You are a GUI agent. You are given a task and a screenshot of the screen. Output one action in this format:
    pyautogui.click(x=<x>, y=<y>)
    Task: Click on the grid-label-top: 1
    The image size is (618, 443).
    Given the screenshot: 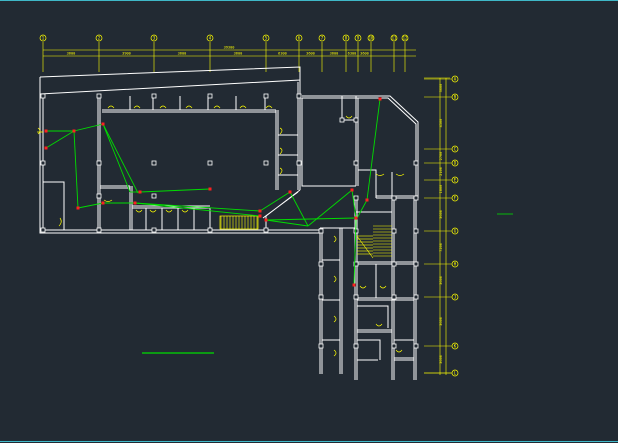 What is the action you would take?
    pyautogui.click(x=43, y=38)
    